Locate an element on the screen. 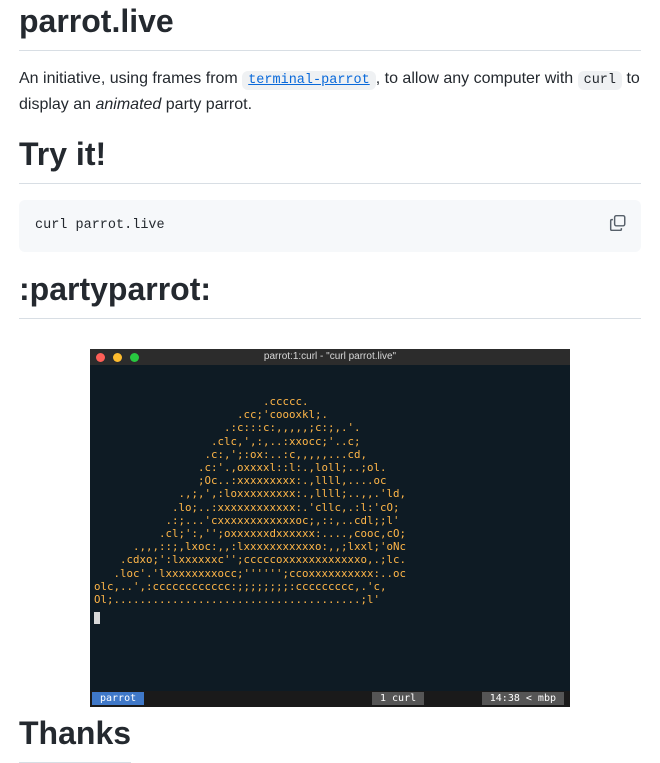 The width and height of the screenshot is (660, 763). intro-text-2: , to allow any computer with is located at coordinates (476, 78).